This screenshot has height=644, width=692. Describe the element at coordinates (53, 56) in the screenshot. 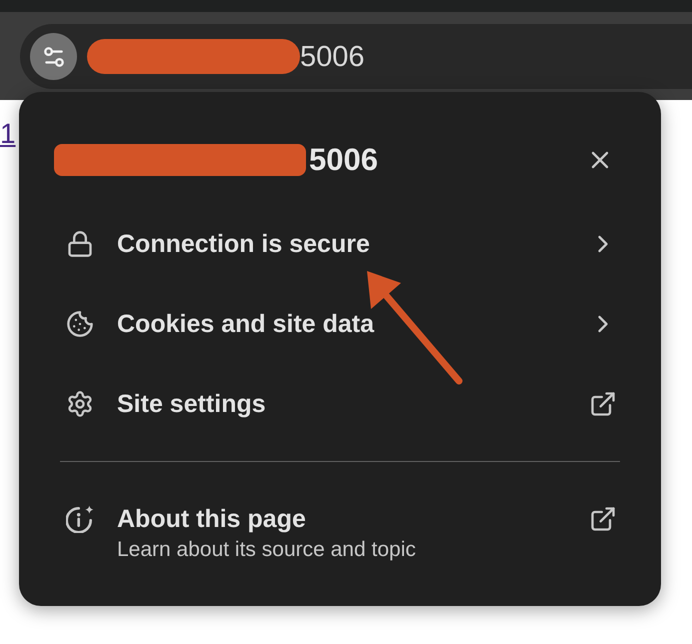

I see `site-info-button` at that location.